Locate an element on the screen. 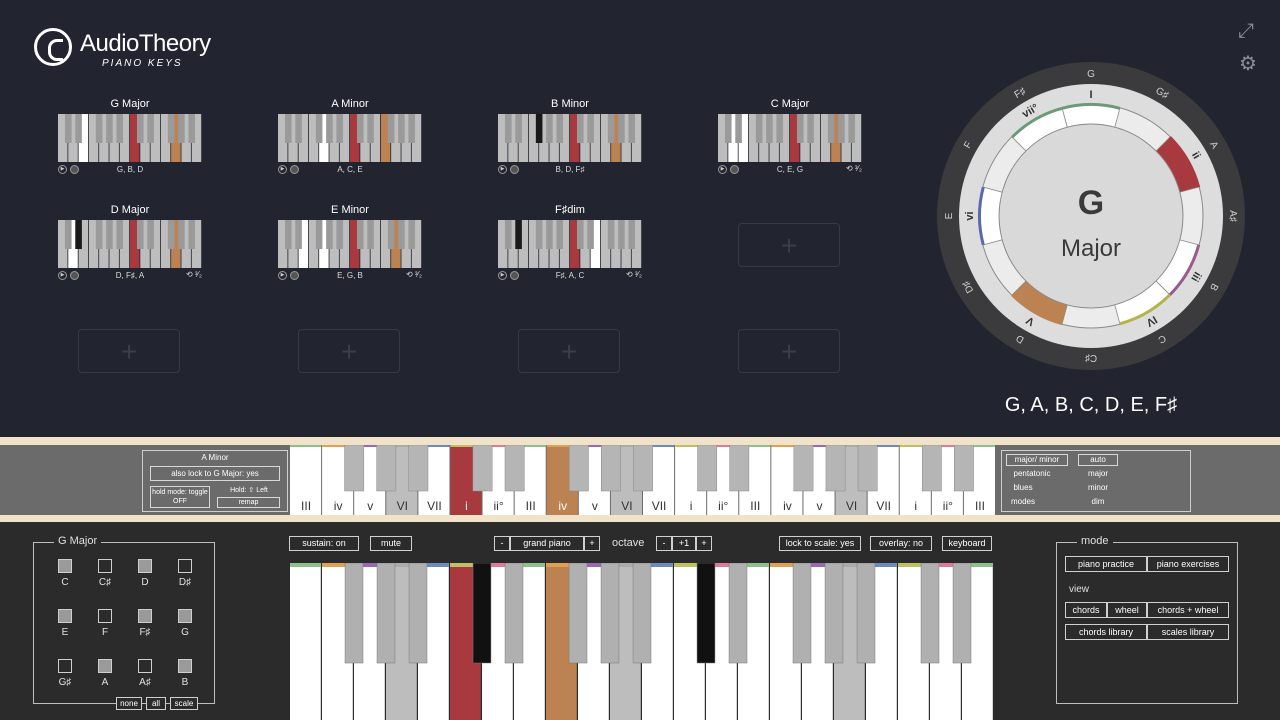 Image resolution: width=1280 pixels, height=720 pixels. select-all-button: all is located at coordinates (156, 703).